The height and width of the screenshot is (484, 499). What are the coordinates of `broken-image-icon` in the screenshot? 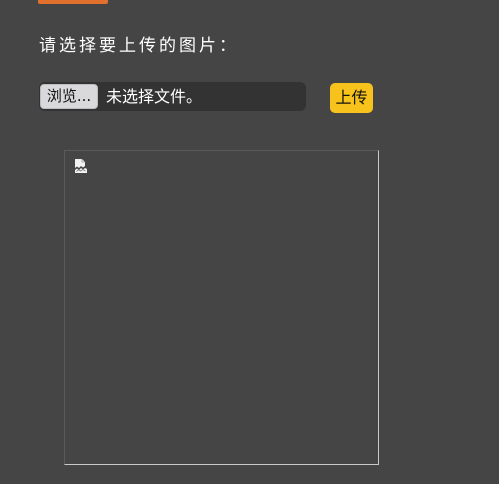 It's located at (81, 166).